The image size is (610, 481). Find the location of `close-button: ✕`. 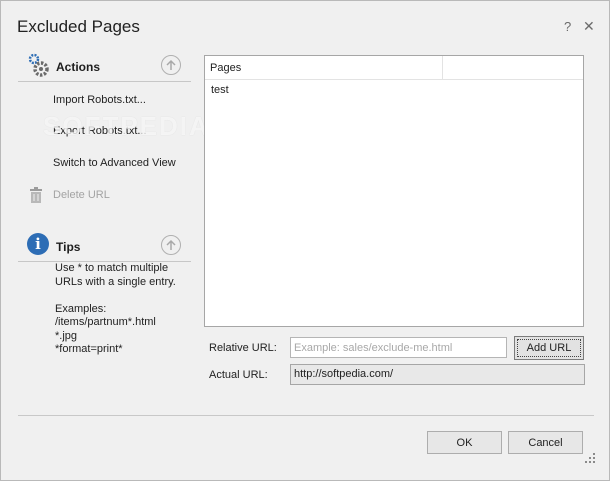

close-button: ✕ is located at coordinates (589, 26).